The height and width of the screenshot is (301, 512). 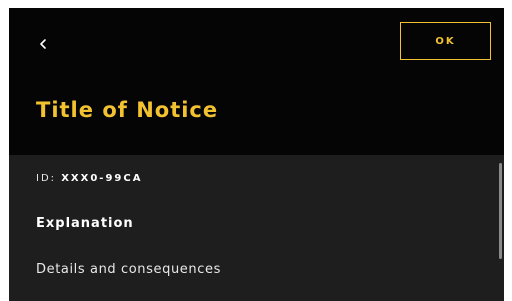 What do you see at coordinates (102, 178) in the screenshot?
I see `notice-id-value: XXX0-99CA` at bounding box center [102, 178].